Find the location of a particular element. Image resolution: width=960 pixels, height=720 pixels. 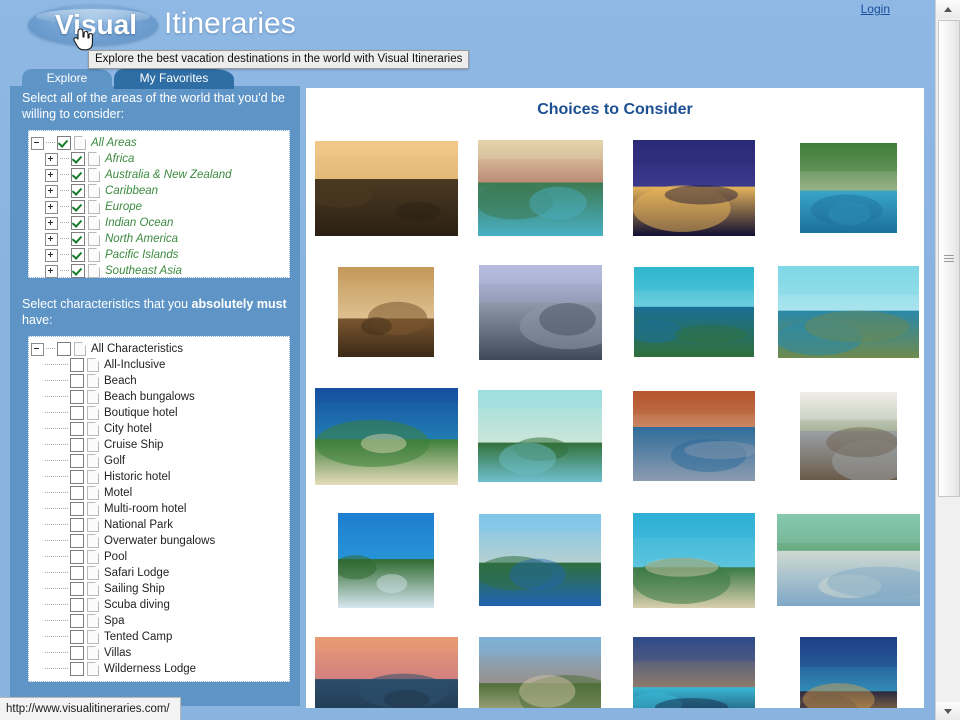

page-scrollbar is located at coordinates (947, 360).